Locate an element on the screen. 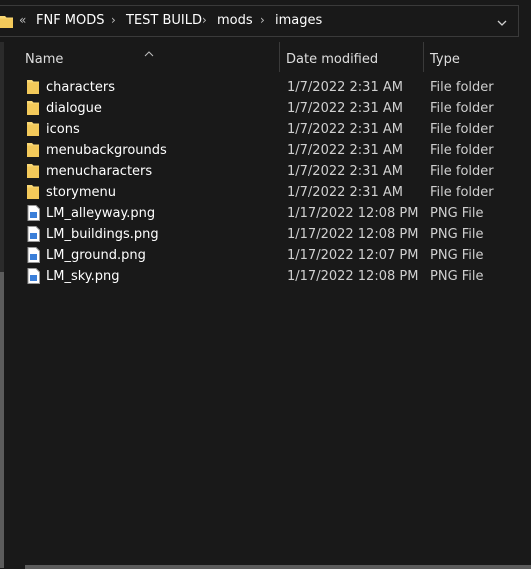 The width and height of the screenshot is (531, 569). breadcrumb-images: images is located at coordinates (298, 20).